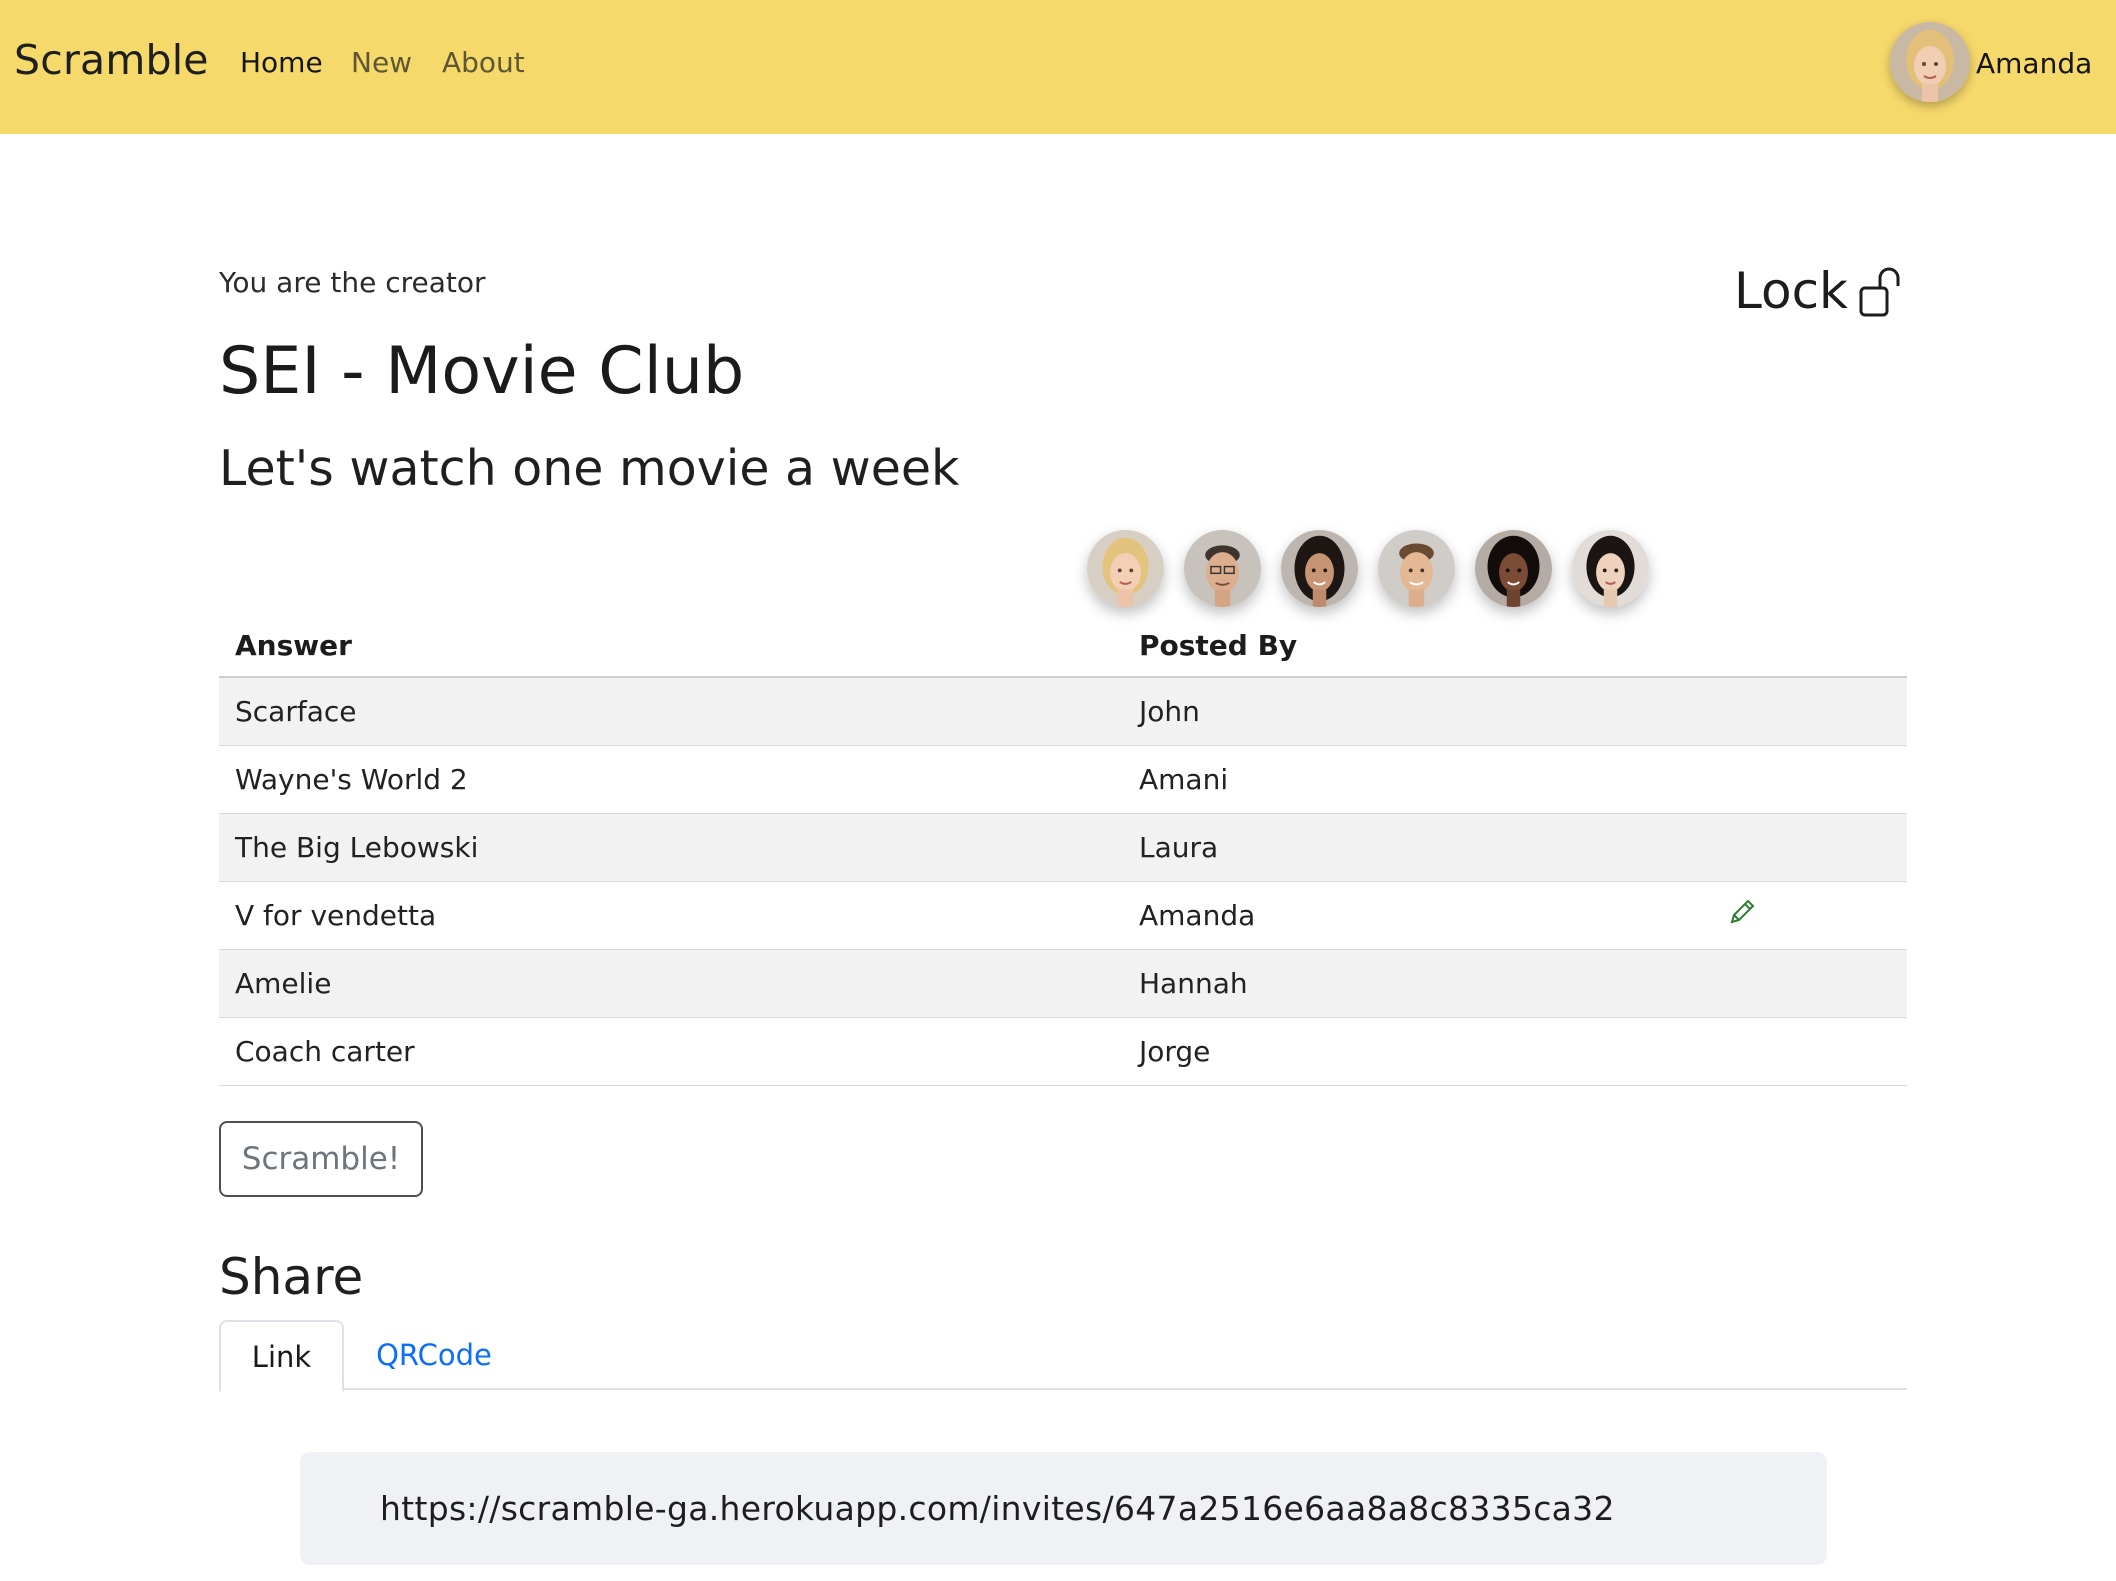 This screenshot has width=2116, height=1581. What do you see at coordinates (1791, 291) in the screenshot?
I see `lock-label: Lock` at bounding box center [1791, 291].